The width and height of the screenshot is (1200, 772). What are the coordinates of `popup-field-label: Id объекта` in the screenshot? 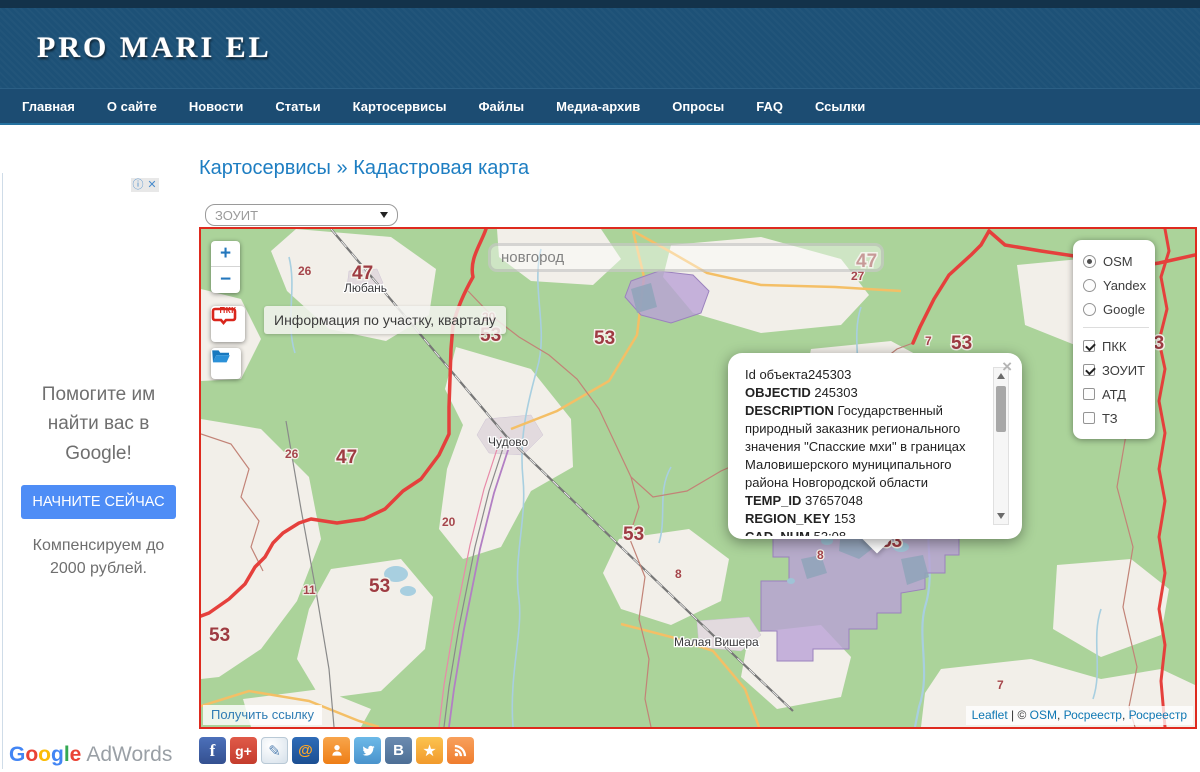 It's located at (776, 374).